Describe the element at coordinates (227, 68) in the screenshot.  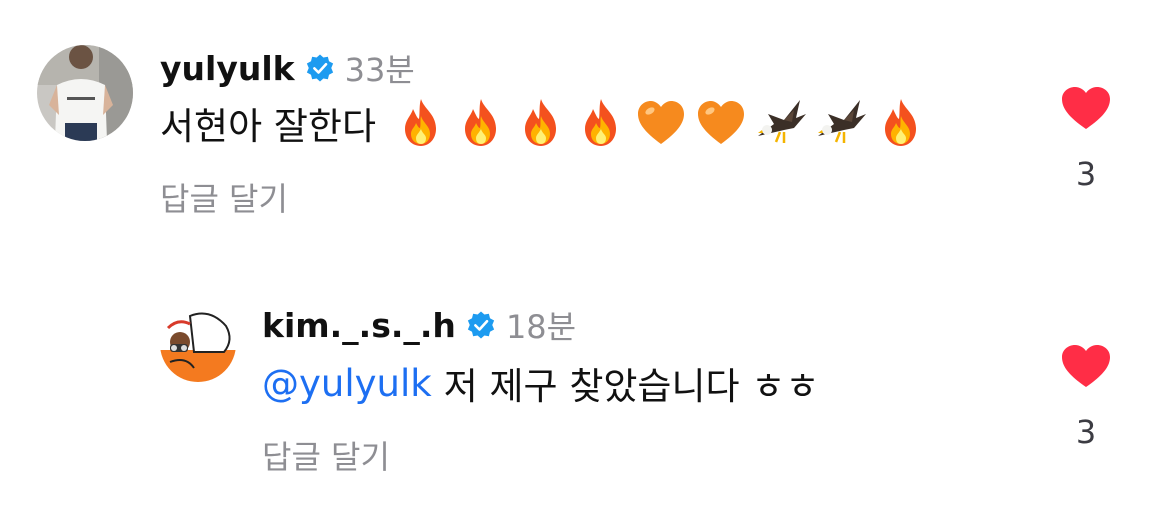
I see `username: yulyulk` at that location.